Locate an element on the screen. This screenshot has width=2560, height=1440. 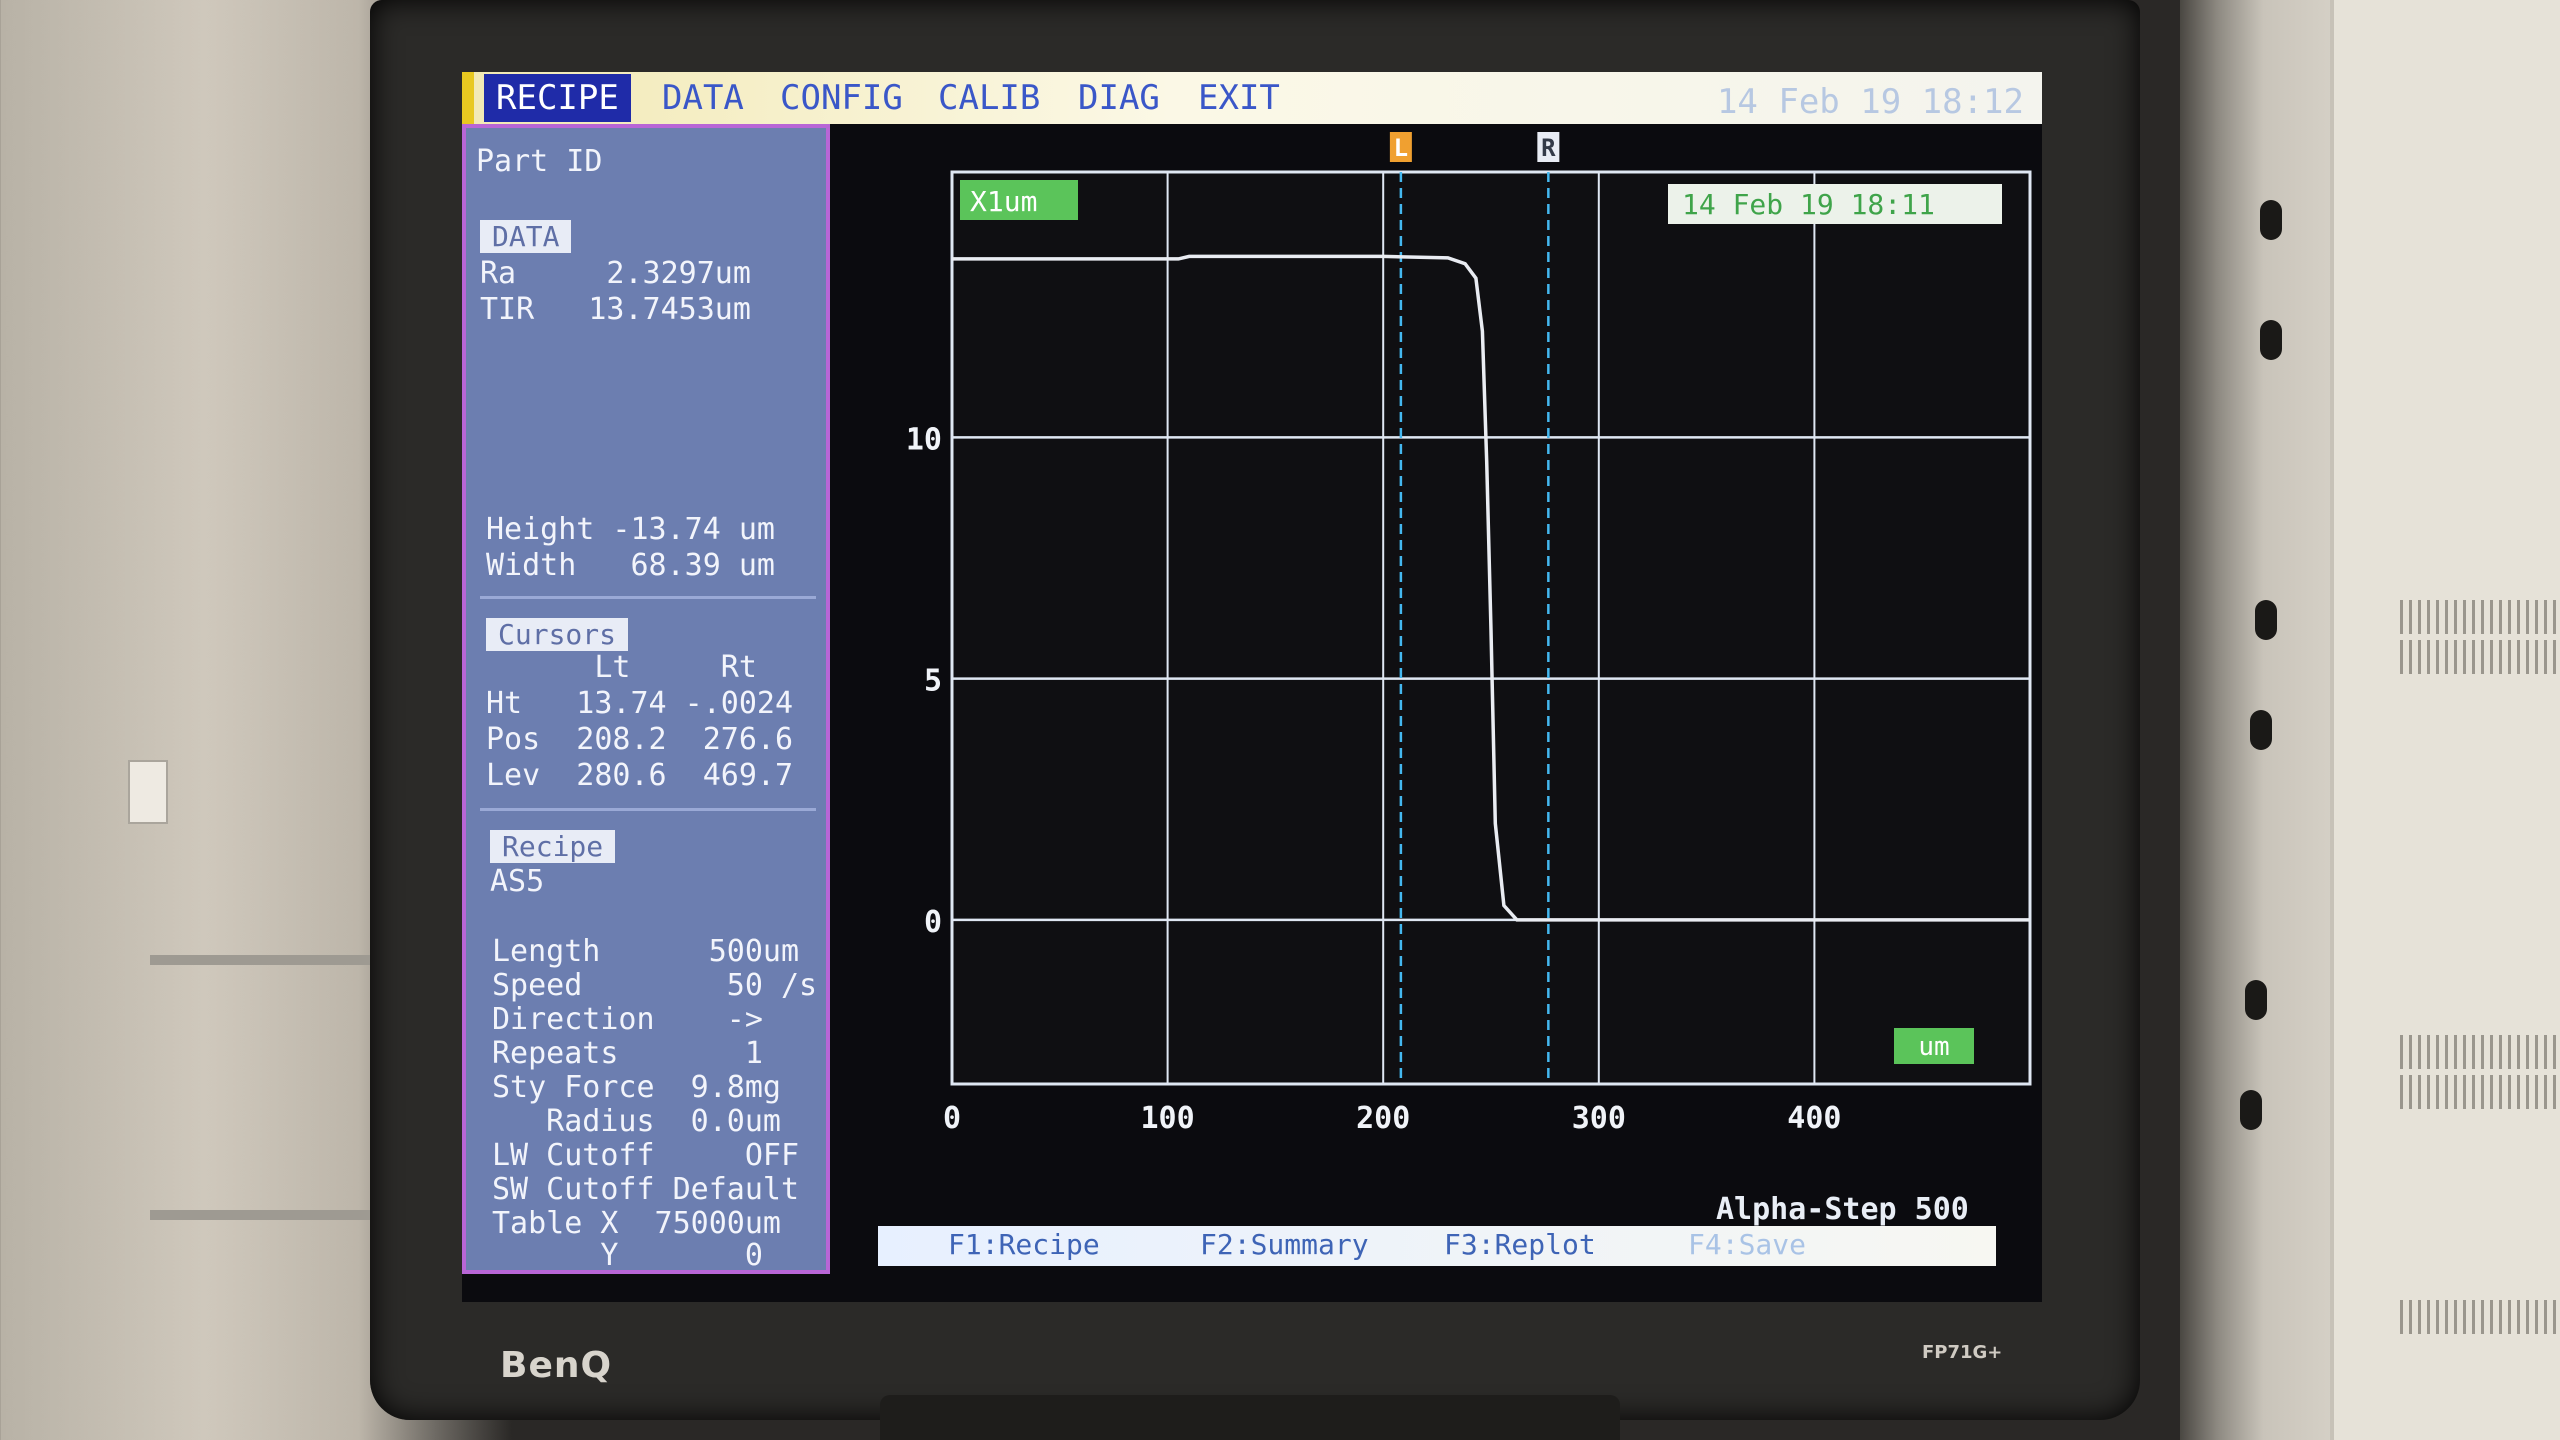
monitor-stand is located at coordinates (1250, 1417).